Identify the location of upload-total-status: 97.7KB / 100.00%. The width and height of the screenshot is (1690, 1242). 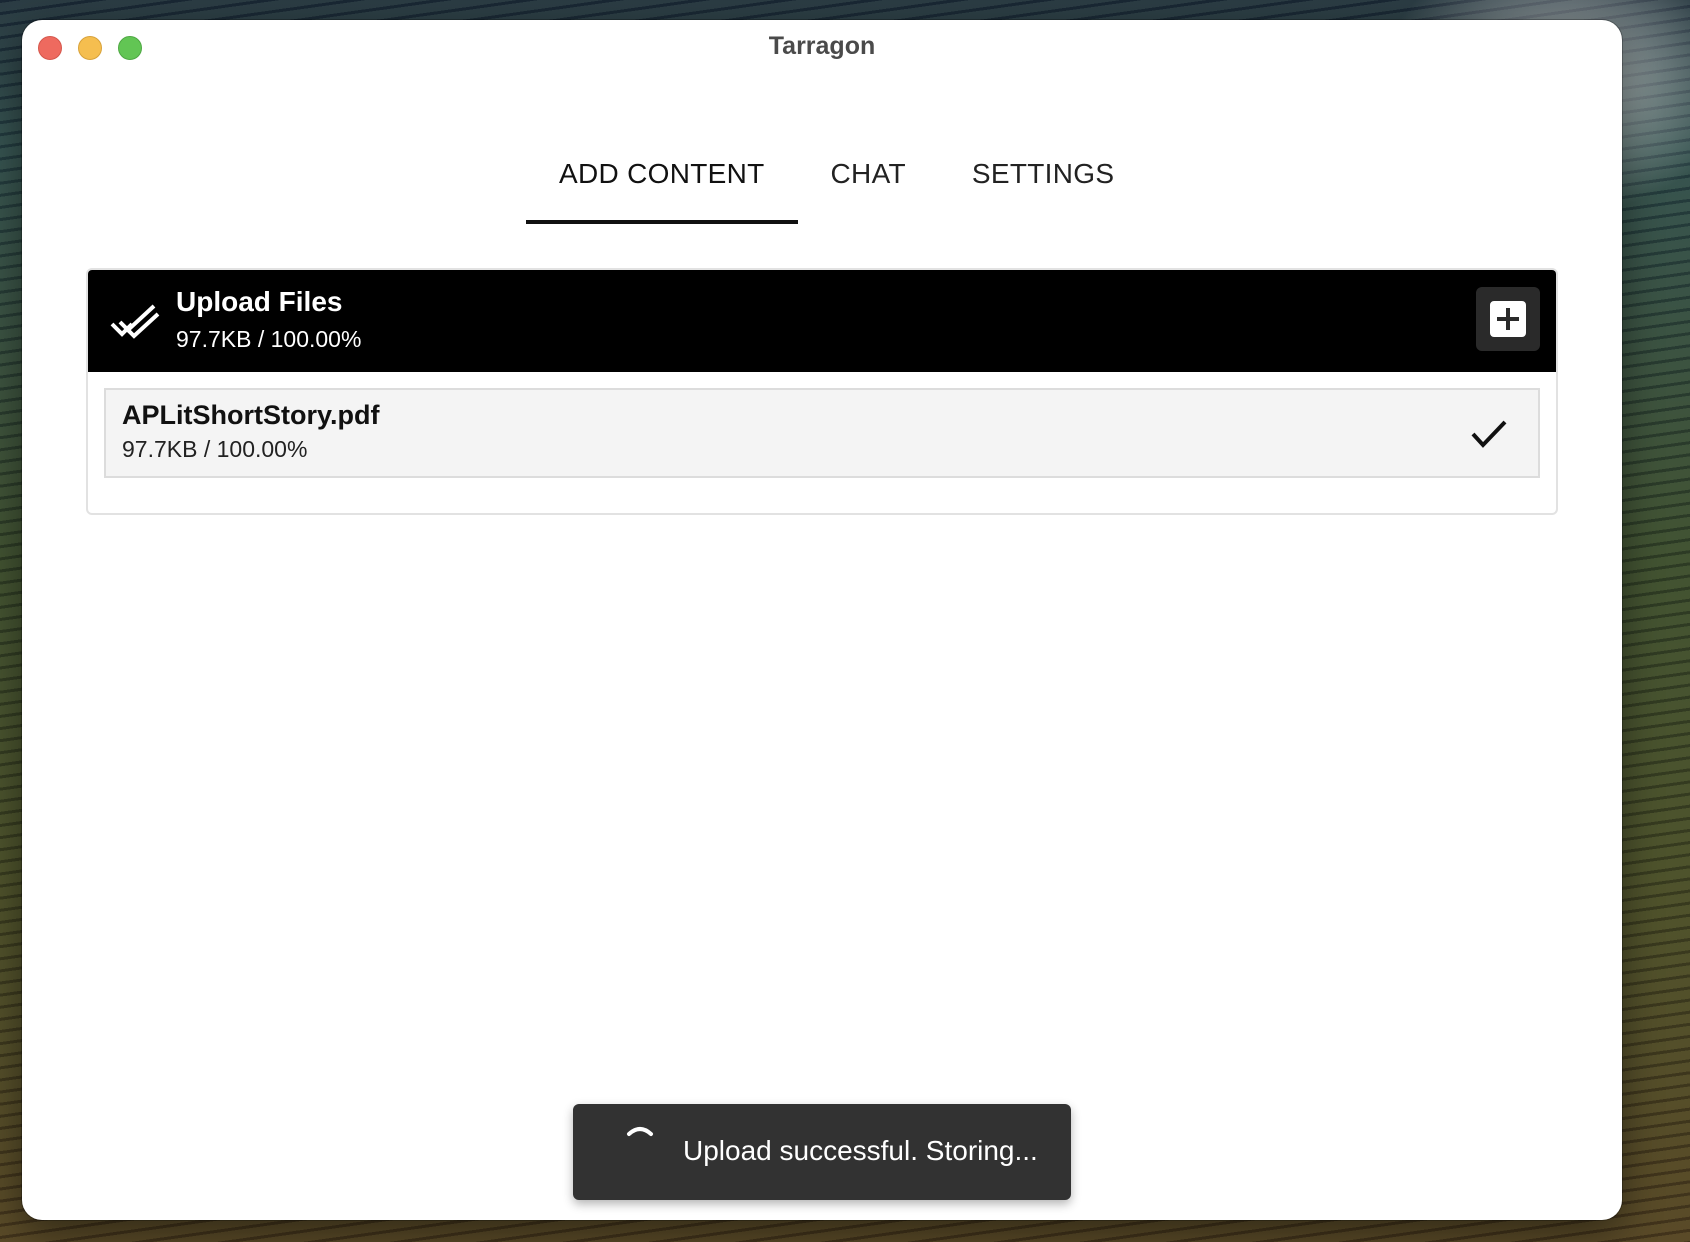
(269, 339).